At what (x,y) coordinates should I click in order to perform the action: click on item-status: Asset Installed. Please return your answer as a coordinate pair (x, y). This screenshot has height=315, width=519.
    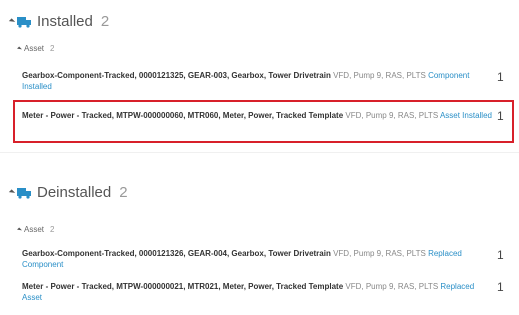
    Looking at the image, I should click on (466, 115).